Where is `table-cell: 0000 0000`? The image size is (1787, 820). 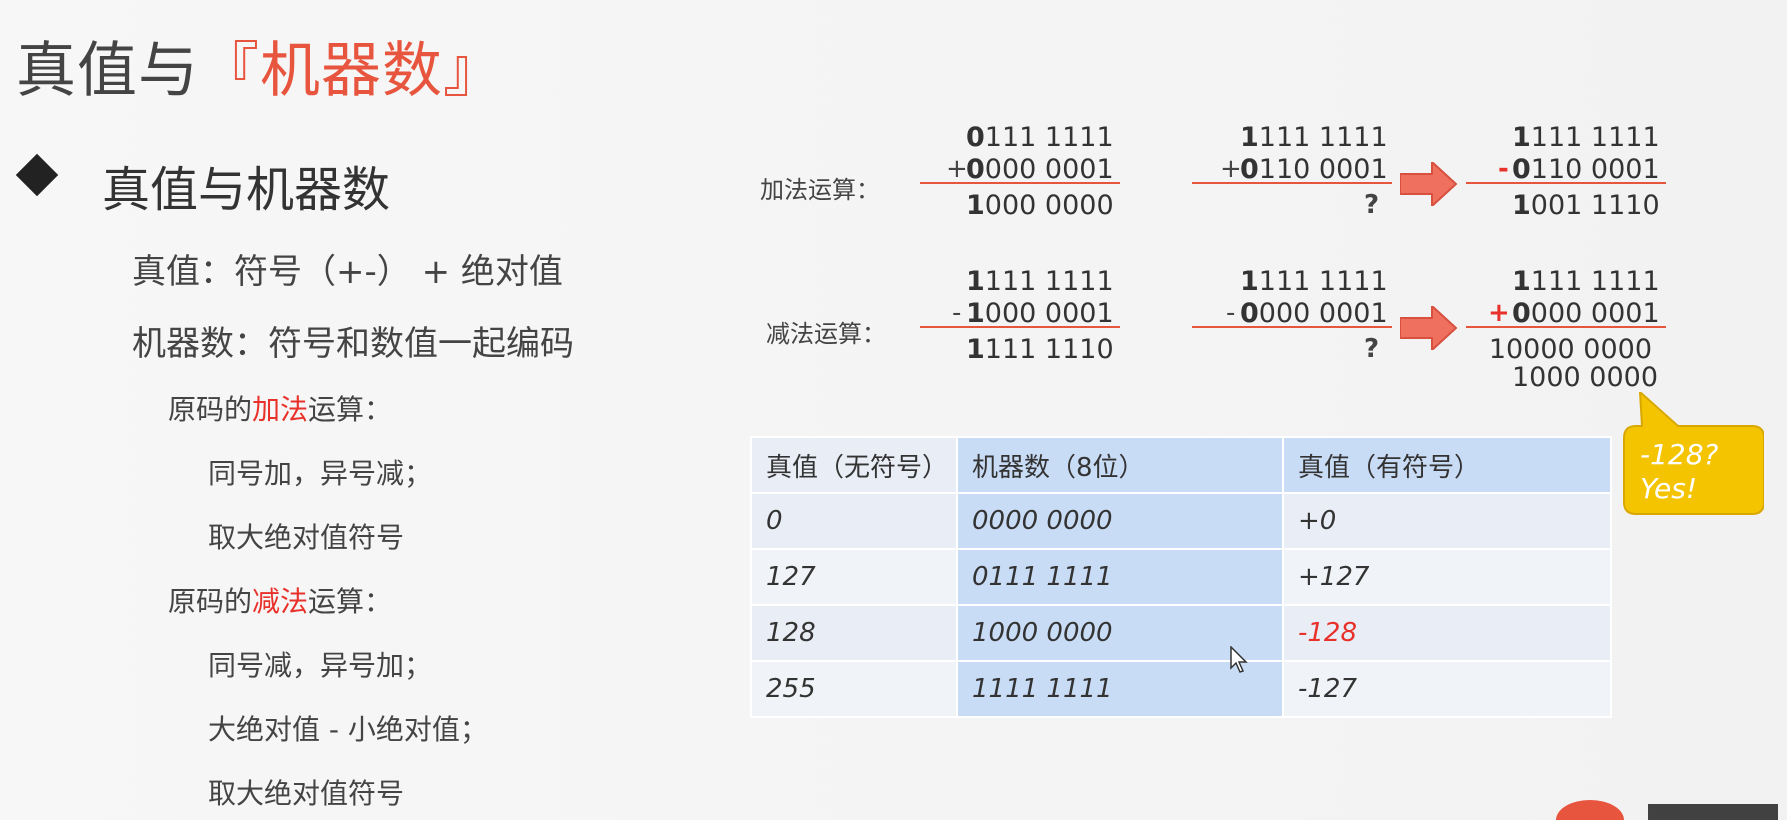
table-cell: 0000 0000 is located at coordinates (1120, 521).